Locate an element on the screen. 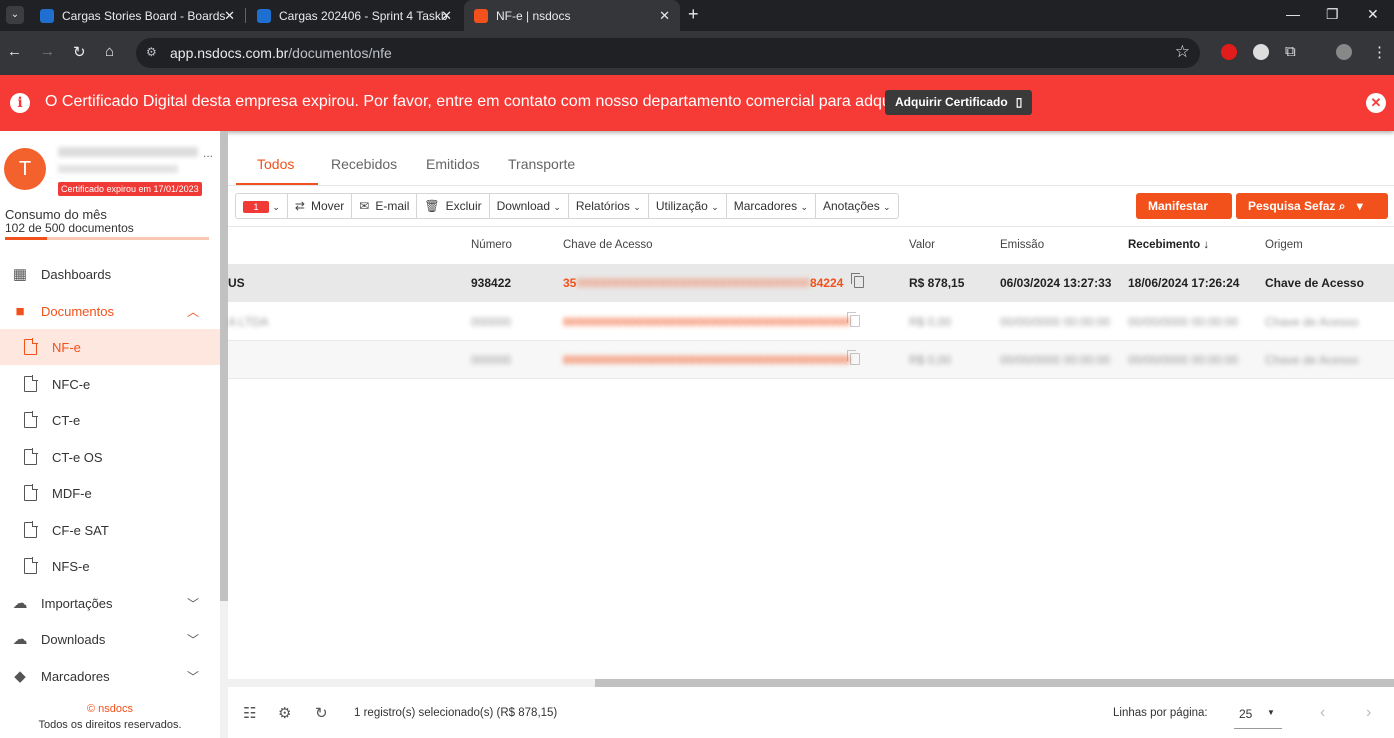 The height and width of the screenshot is (738, 1394). sidebar-item-marcadores: ◆ Marcadores ﹀ is located at coordinates (110, 676).